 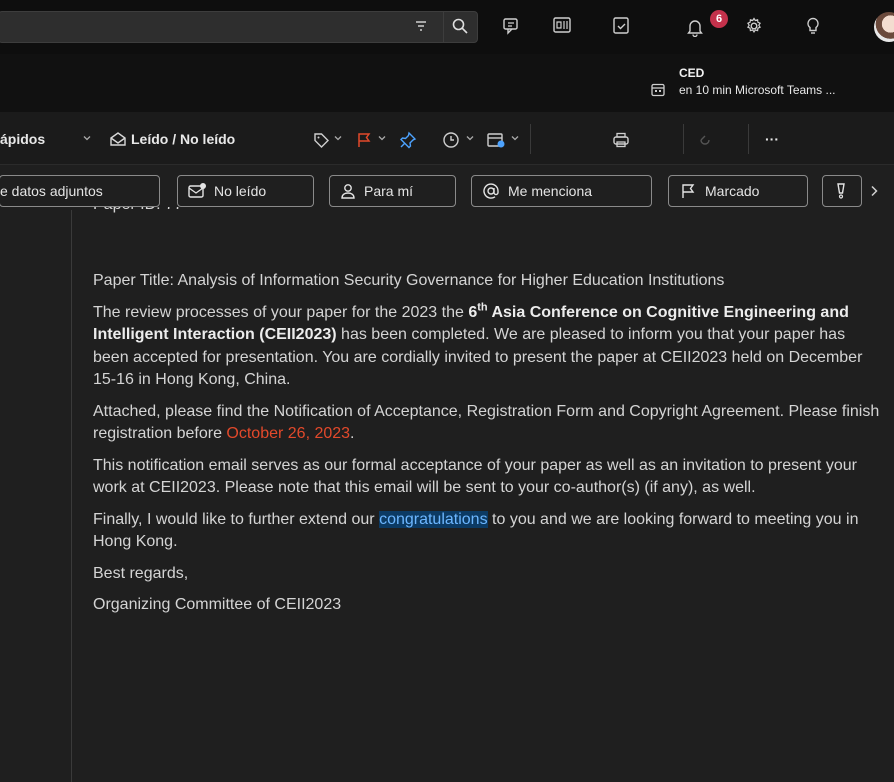 What do you see at coordinates (550, 191) in the screenshot?
I see `filter-mentions-label: Me menciona` at bounding box center [550, 191].